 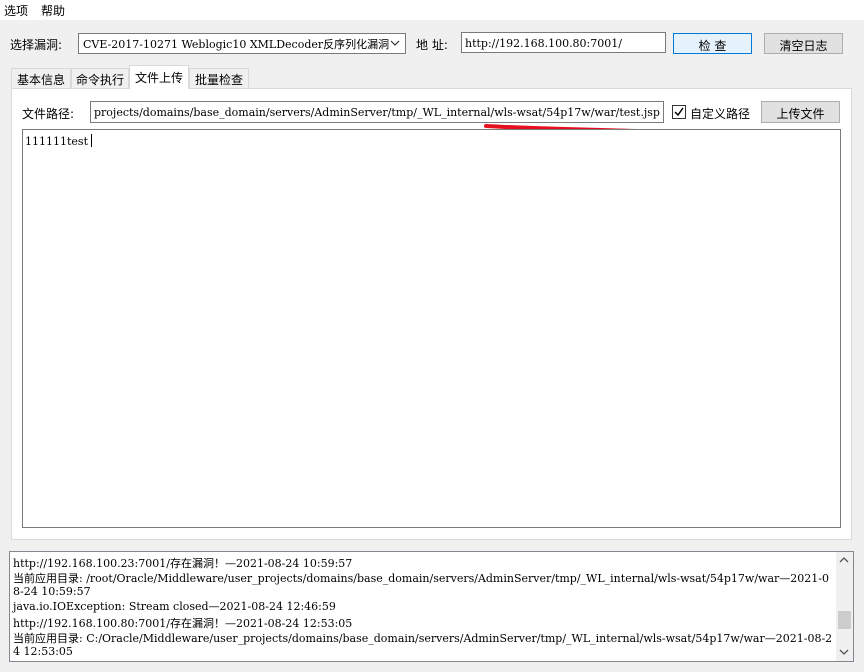 What do you see at coordinates (432, 10) in the screenshot?
I see `menu-bar: 选项 帮助` at bounding box center [432, 10].